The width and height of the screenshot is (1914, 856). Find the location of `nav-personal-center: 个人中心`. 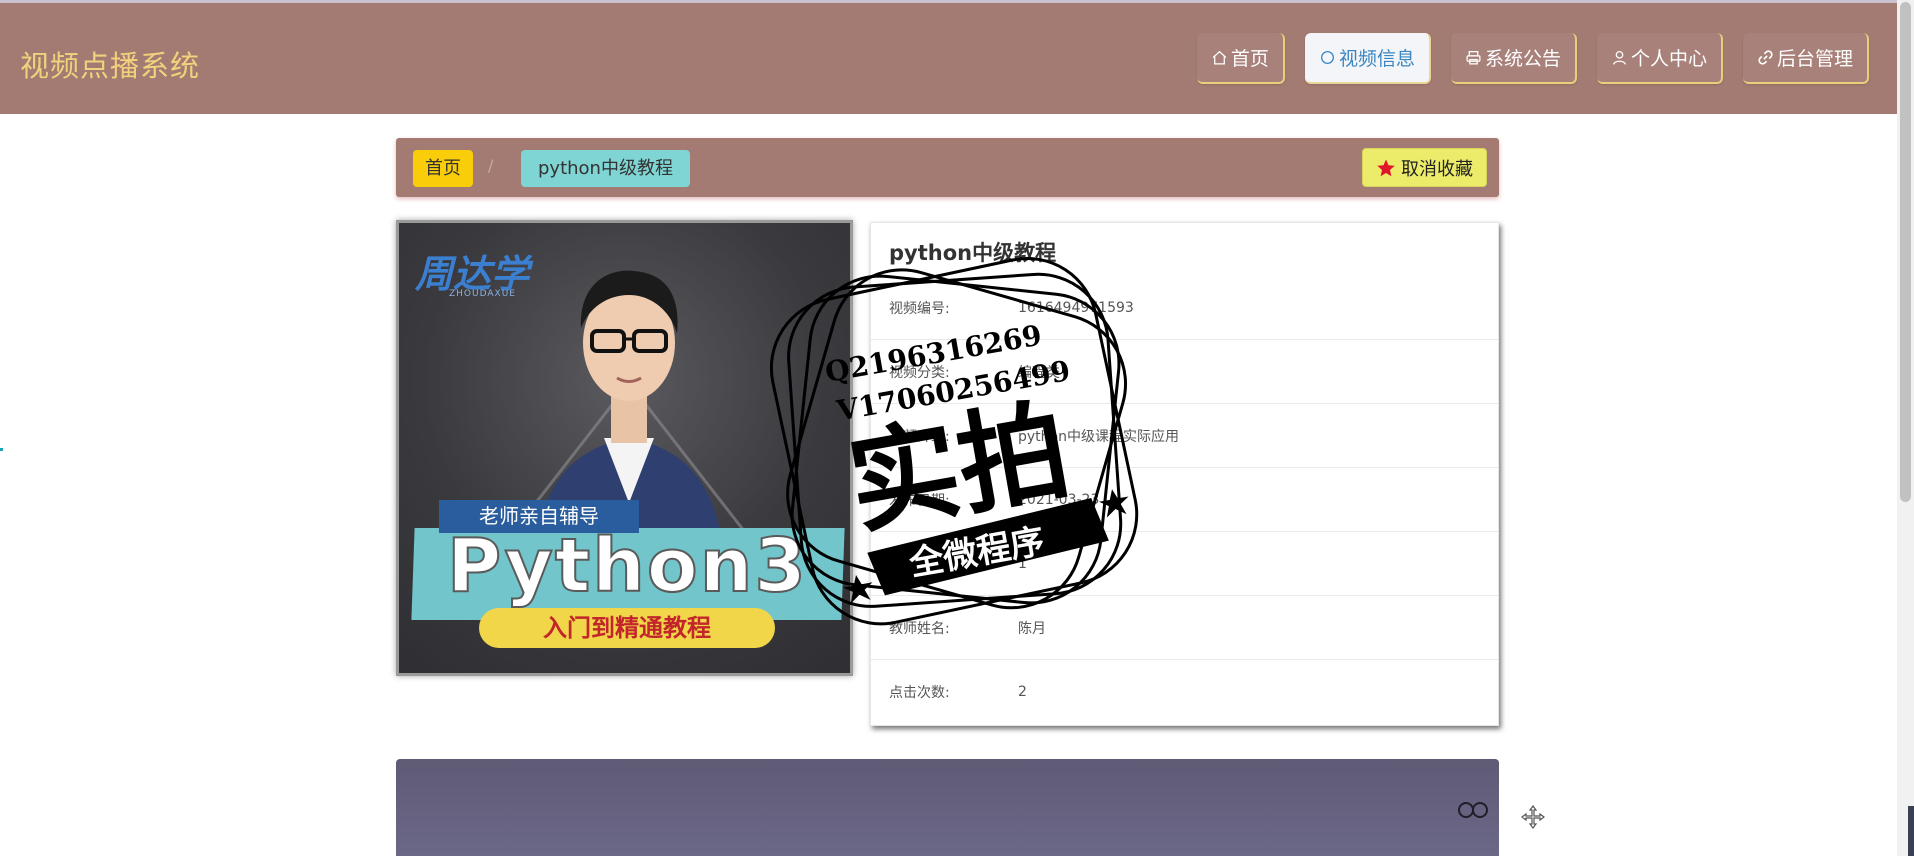

nav-personal-center: 个人中心 is located at coordinates (1659, 58).